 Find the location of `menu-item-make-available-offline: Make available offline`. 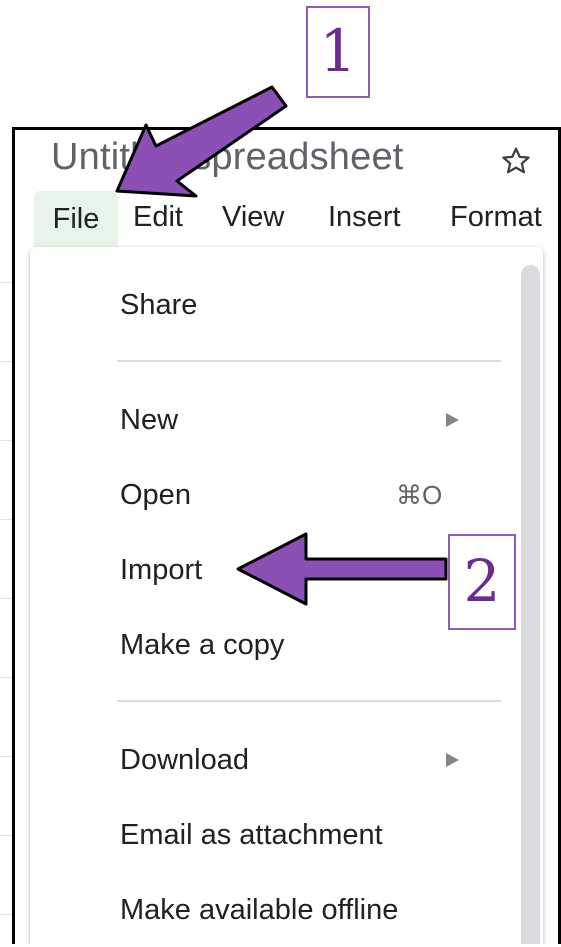

menu-item-make-available-offline: Make available offline is located at coordinates (259, 910).